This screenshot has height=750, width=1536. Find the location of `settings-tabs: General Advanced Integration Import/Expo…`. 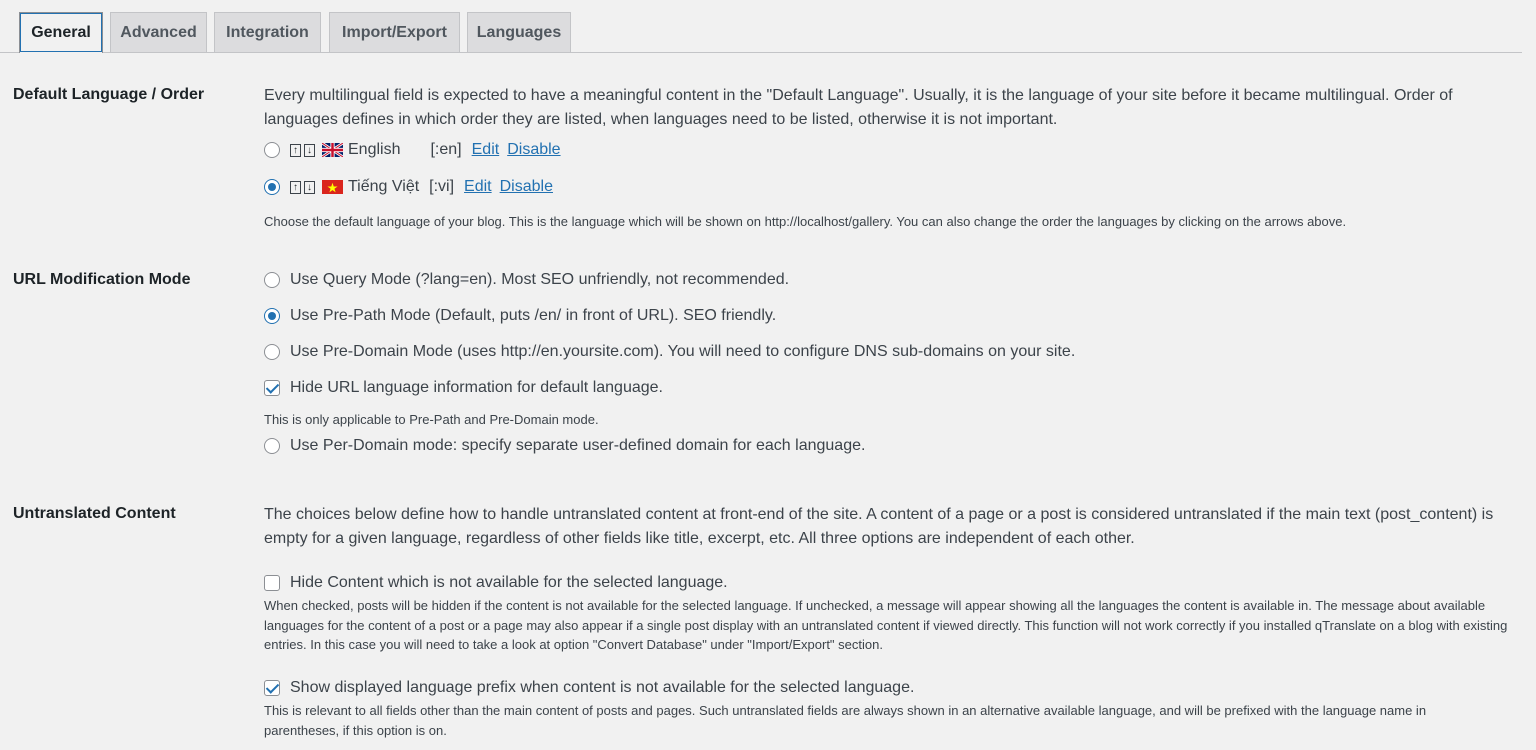

settings-tabs: General Advanced Integration Import/Expo… is located at coordinates (761, 26).